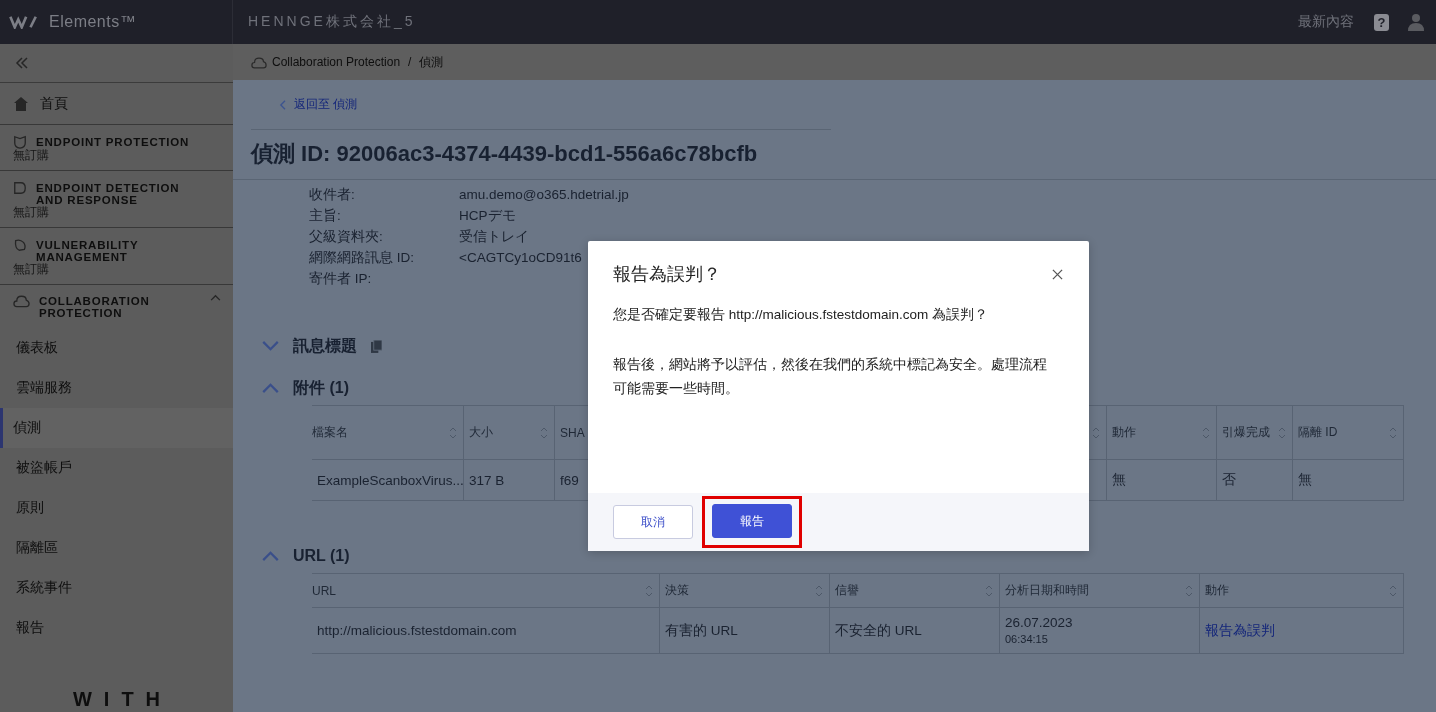 This screenshot has height=712, width=1436. Describe the element at coordinates (521, 258) in the screenshot. I see `field-value: <CAGTCy1oCD91t6` at that location.